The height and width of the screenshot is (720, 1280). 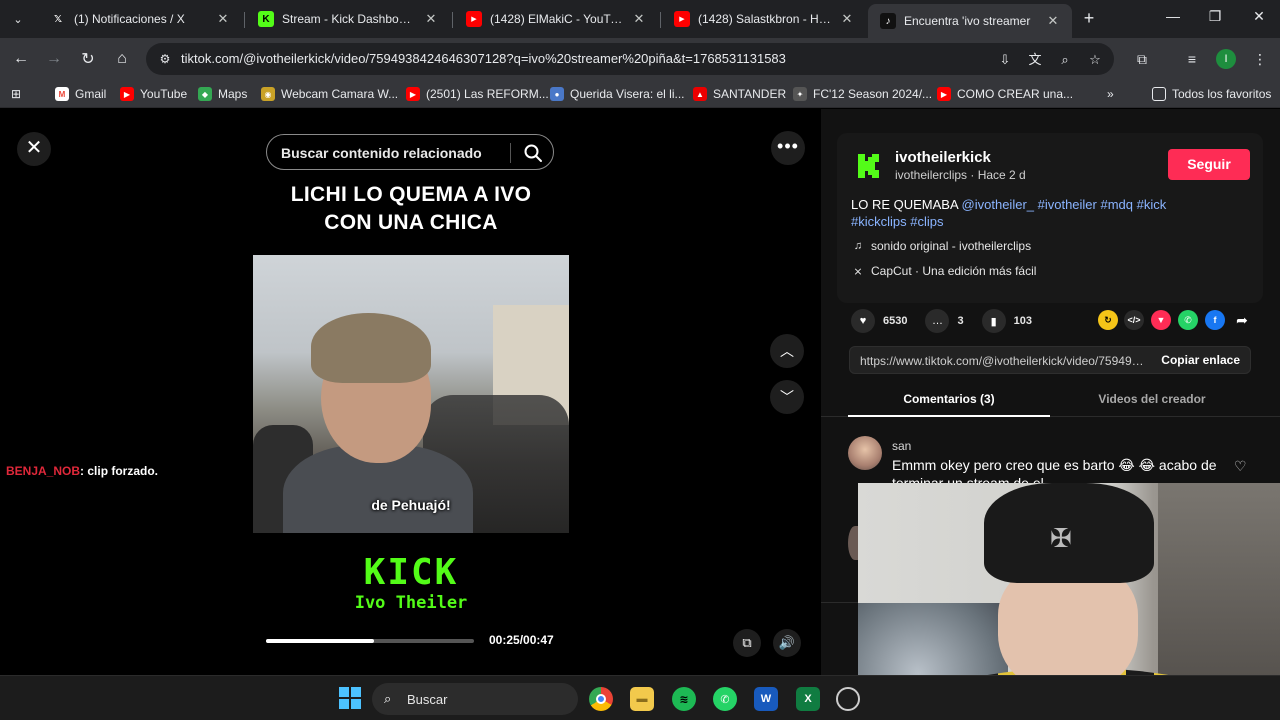 What do you see at coordinates (1242, 320) in the screenshot?
I see `share-arrow-icon: ➦` at bounding box center [1242, 320].